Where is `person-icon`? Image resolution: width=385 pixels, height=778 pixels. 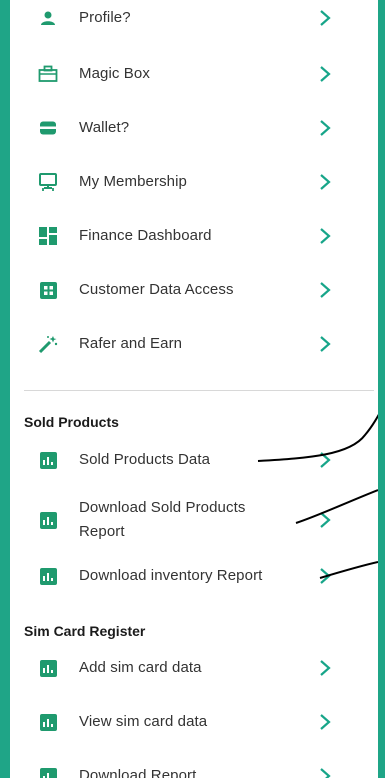
person-icon is located at coordinates (48, 18).